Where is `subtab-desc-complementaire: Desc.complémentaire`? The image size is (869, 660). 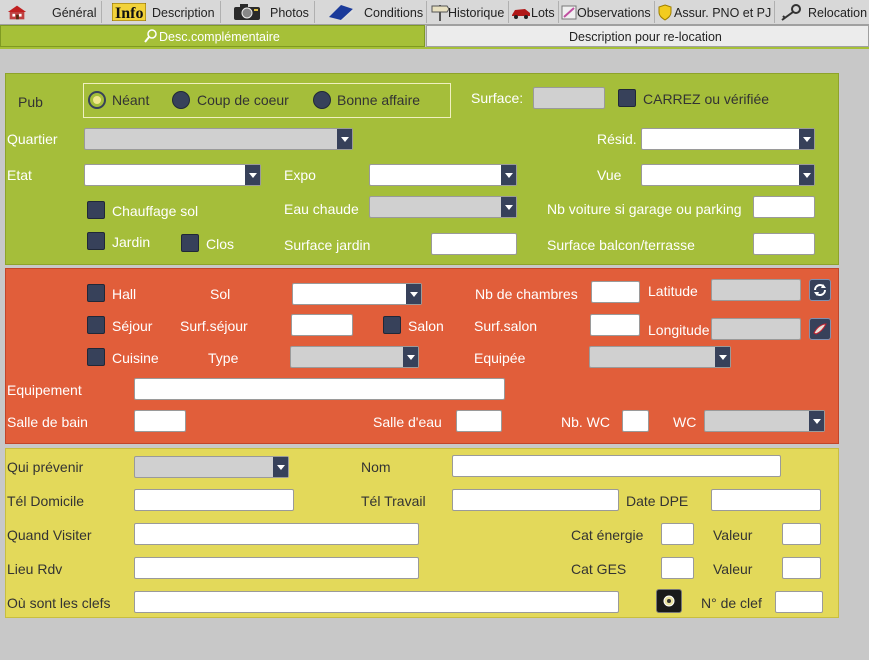
subtab-desc-complementaire: Desc.complémentaire is located at coordinates (212, 36).